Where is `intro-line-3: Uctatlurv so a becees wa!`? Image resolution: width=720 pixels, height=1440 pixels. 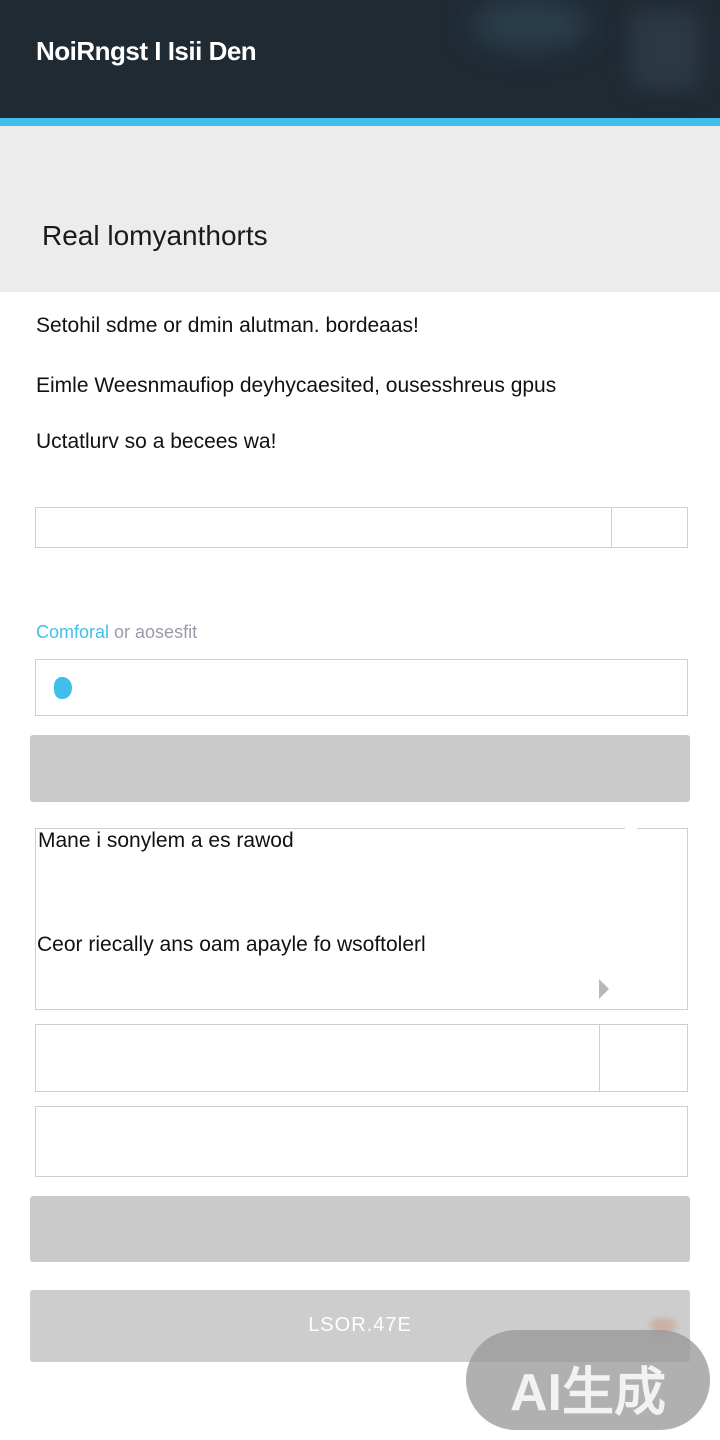 intro-line-3: Uctatlurv so a becees wa! is located at coordinates (156, 441).